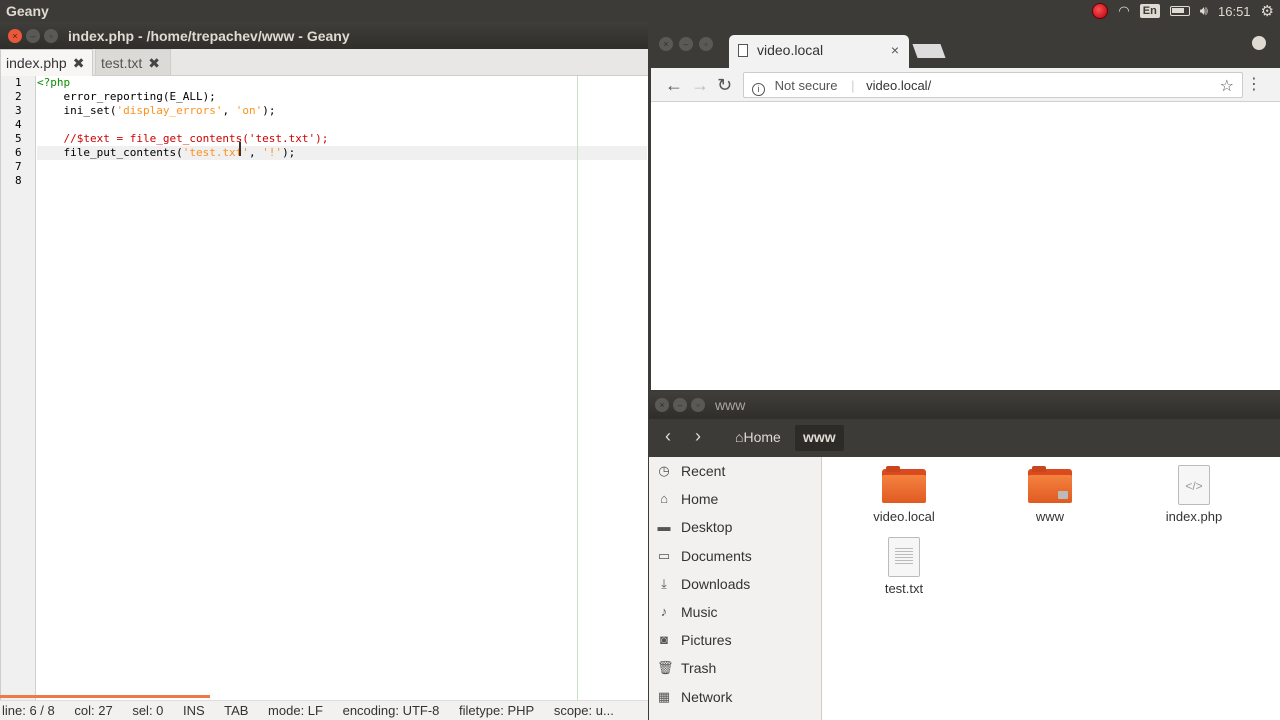 Image resolution: width=1280 pixels, height=720 pixels. What do you see at coordinates (342, 111) in the screenshot?
I see `code-line: ini_set('display_errors', 'on');` at bounding box center [342, 111].